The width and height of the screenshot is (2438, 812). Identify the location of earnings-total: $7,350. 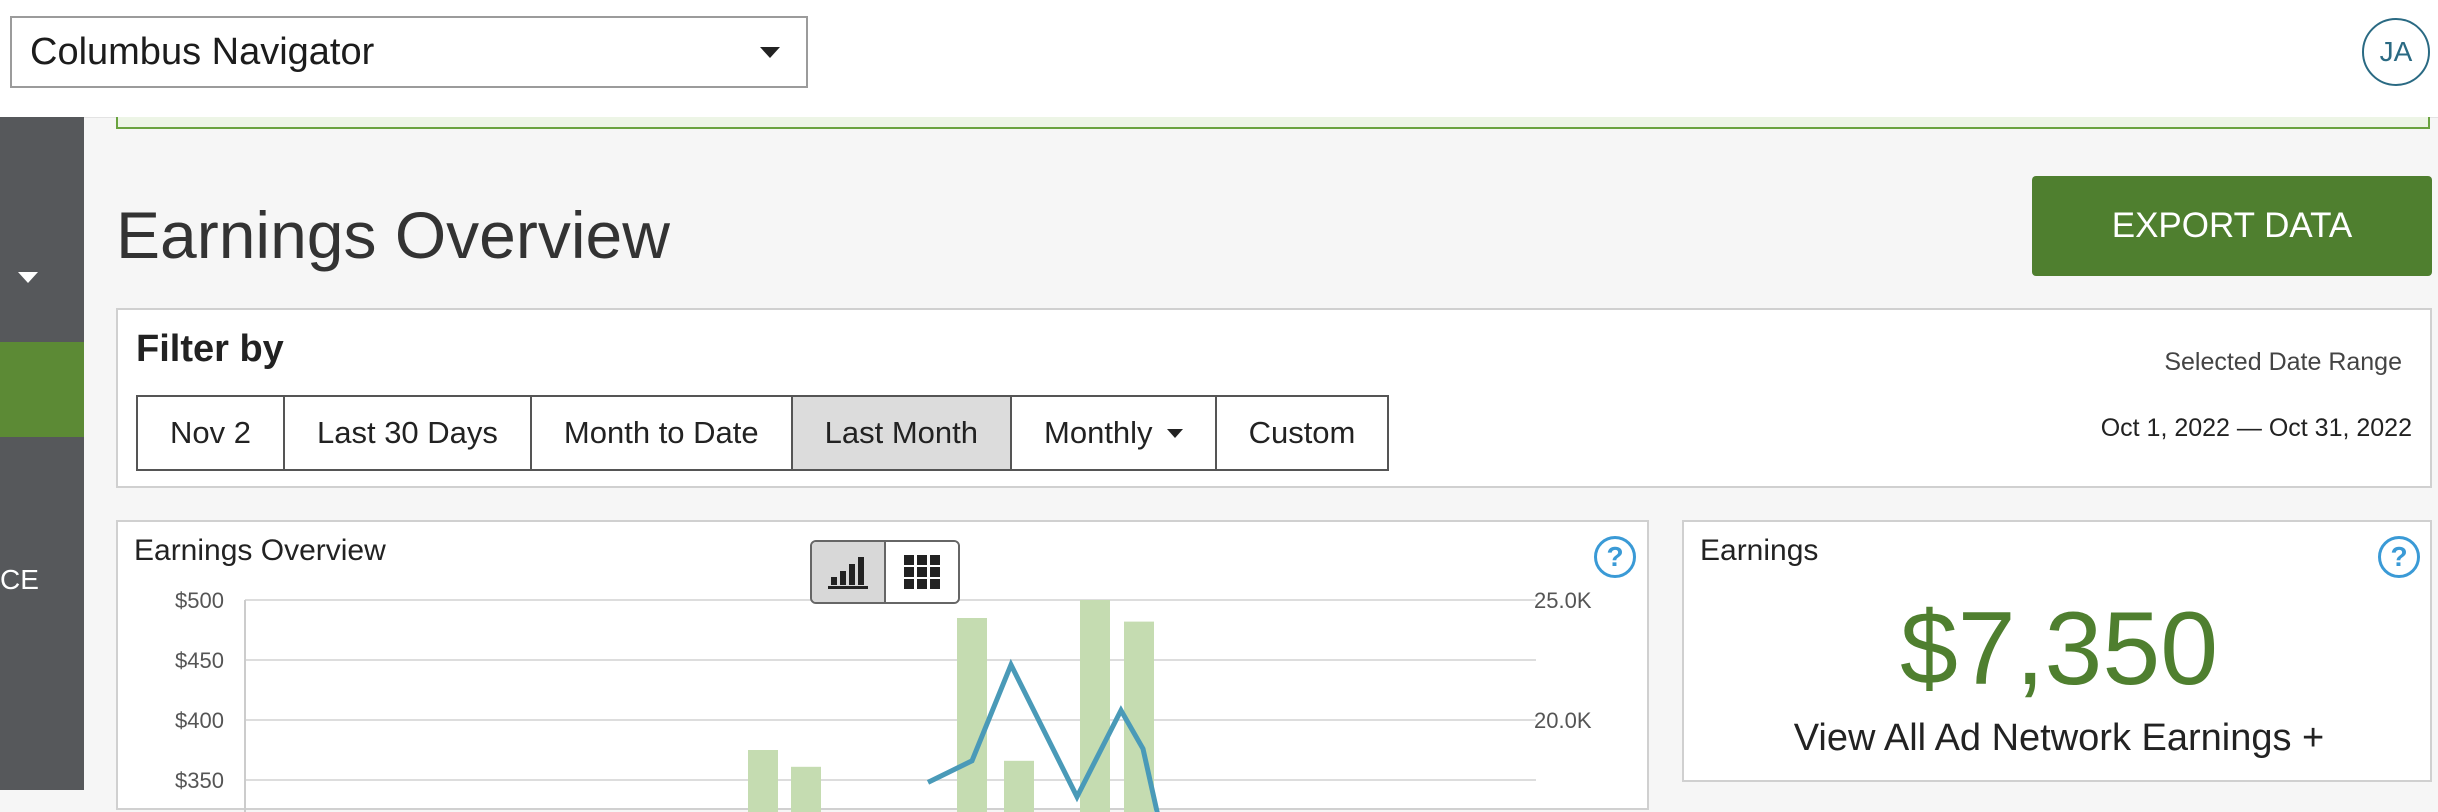
(2059, 649).